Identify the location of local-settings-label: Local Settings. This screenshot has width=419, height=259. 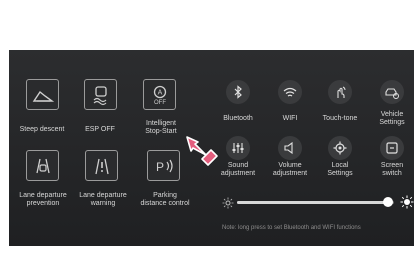
(340, 169).